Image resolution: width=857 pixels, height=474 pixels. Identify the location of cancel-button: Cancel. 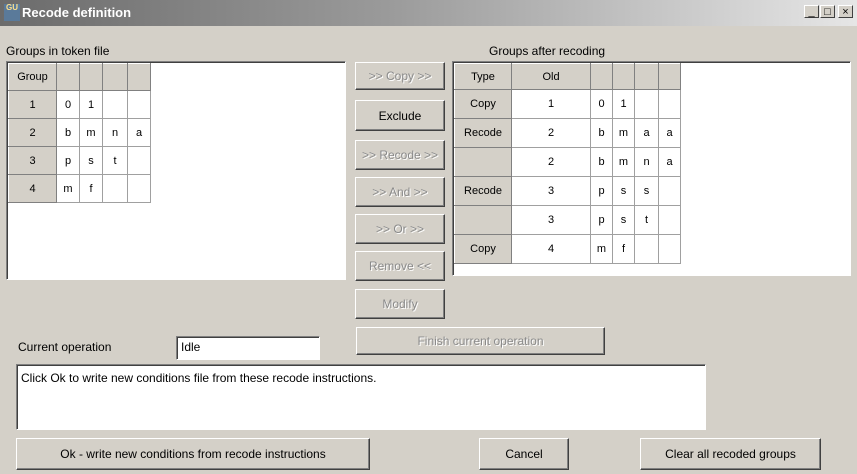
(524, 454).